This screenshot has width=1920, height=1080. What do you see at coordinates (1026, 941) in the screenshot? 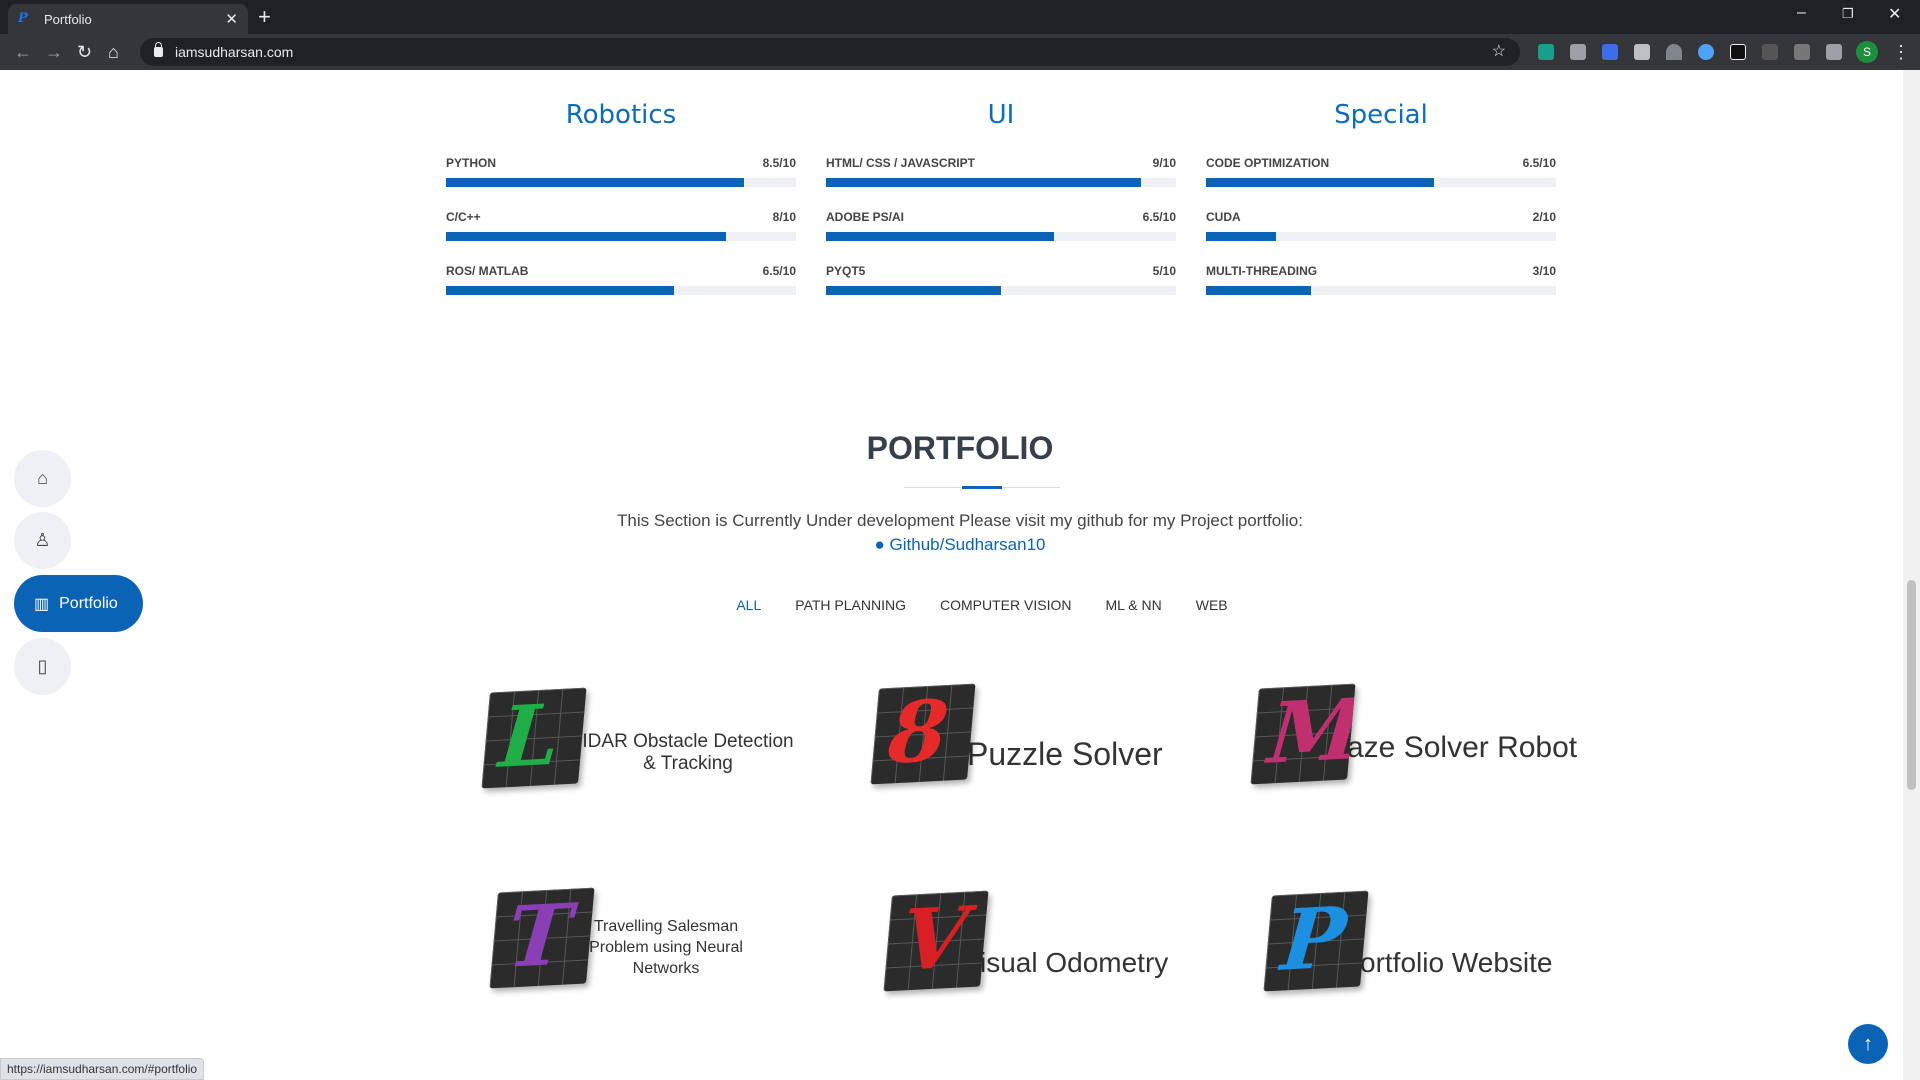
I see `project-card: V isual Odometry` at bounding box center [1026, 941].